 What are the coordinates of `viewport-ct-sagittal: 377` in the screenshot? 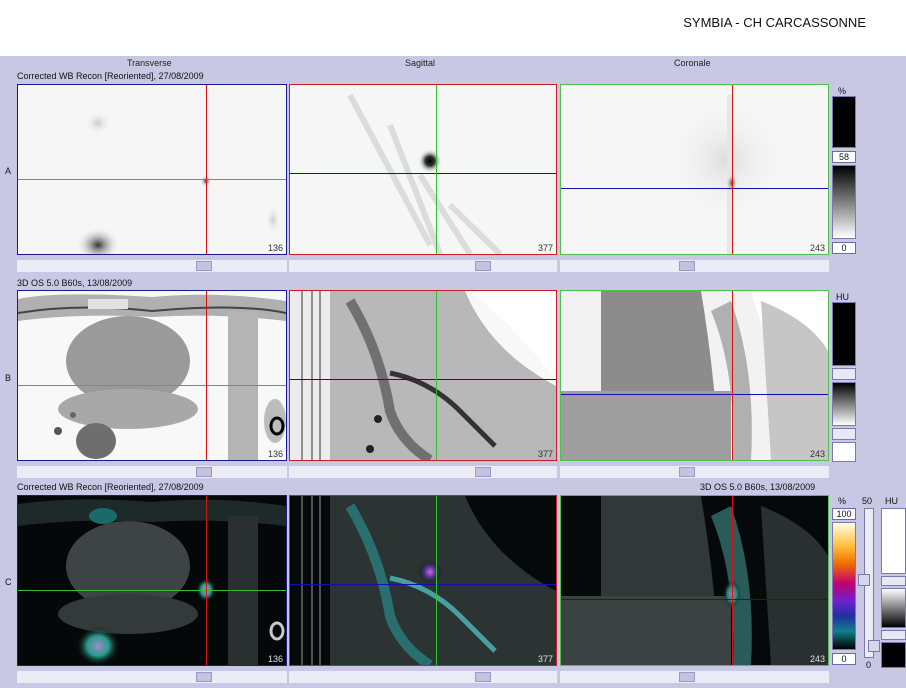 It's located at (423, 375).